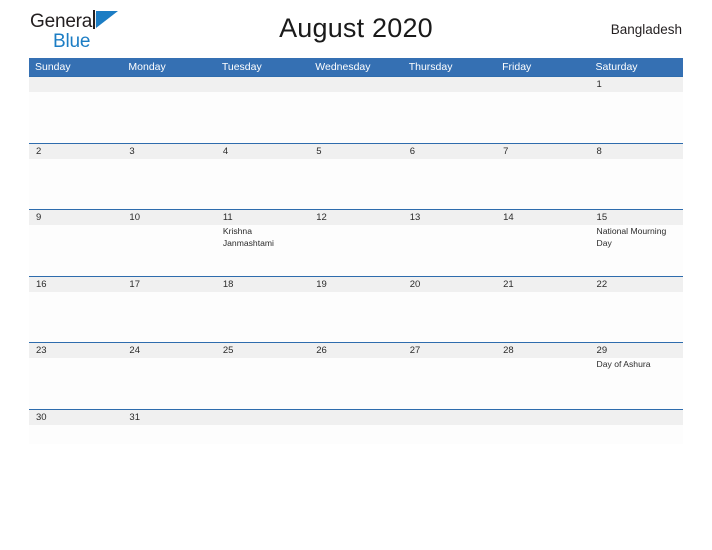 The image size is (712, 550). I want to click on week-row: 1, so click(356, 109).